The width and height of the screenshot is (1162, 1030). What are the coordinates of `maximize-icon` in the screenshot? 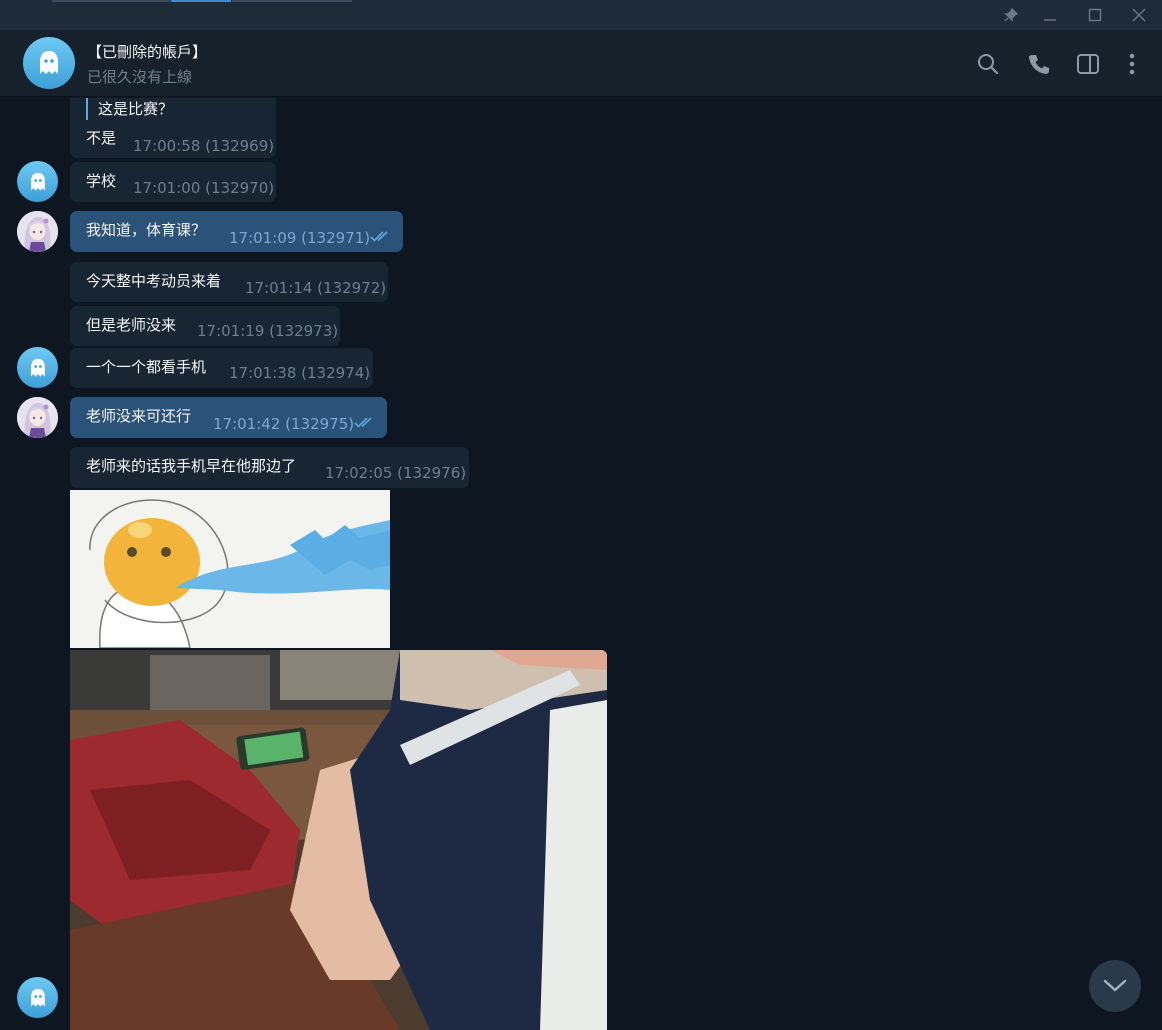 It's located at (1095, 15).